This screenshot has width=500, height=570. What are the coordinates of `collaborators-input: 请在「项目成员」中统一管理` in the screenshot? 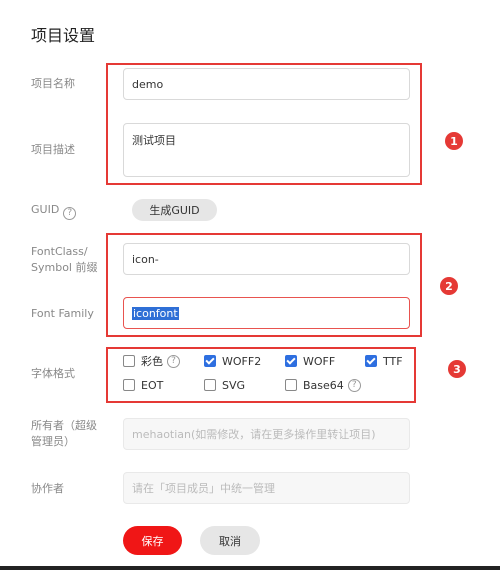 It's located at (266, 488).